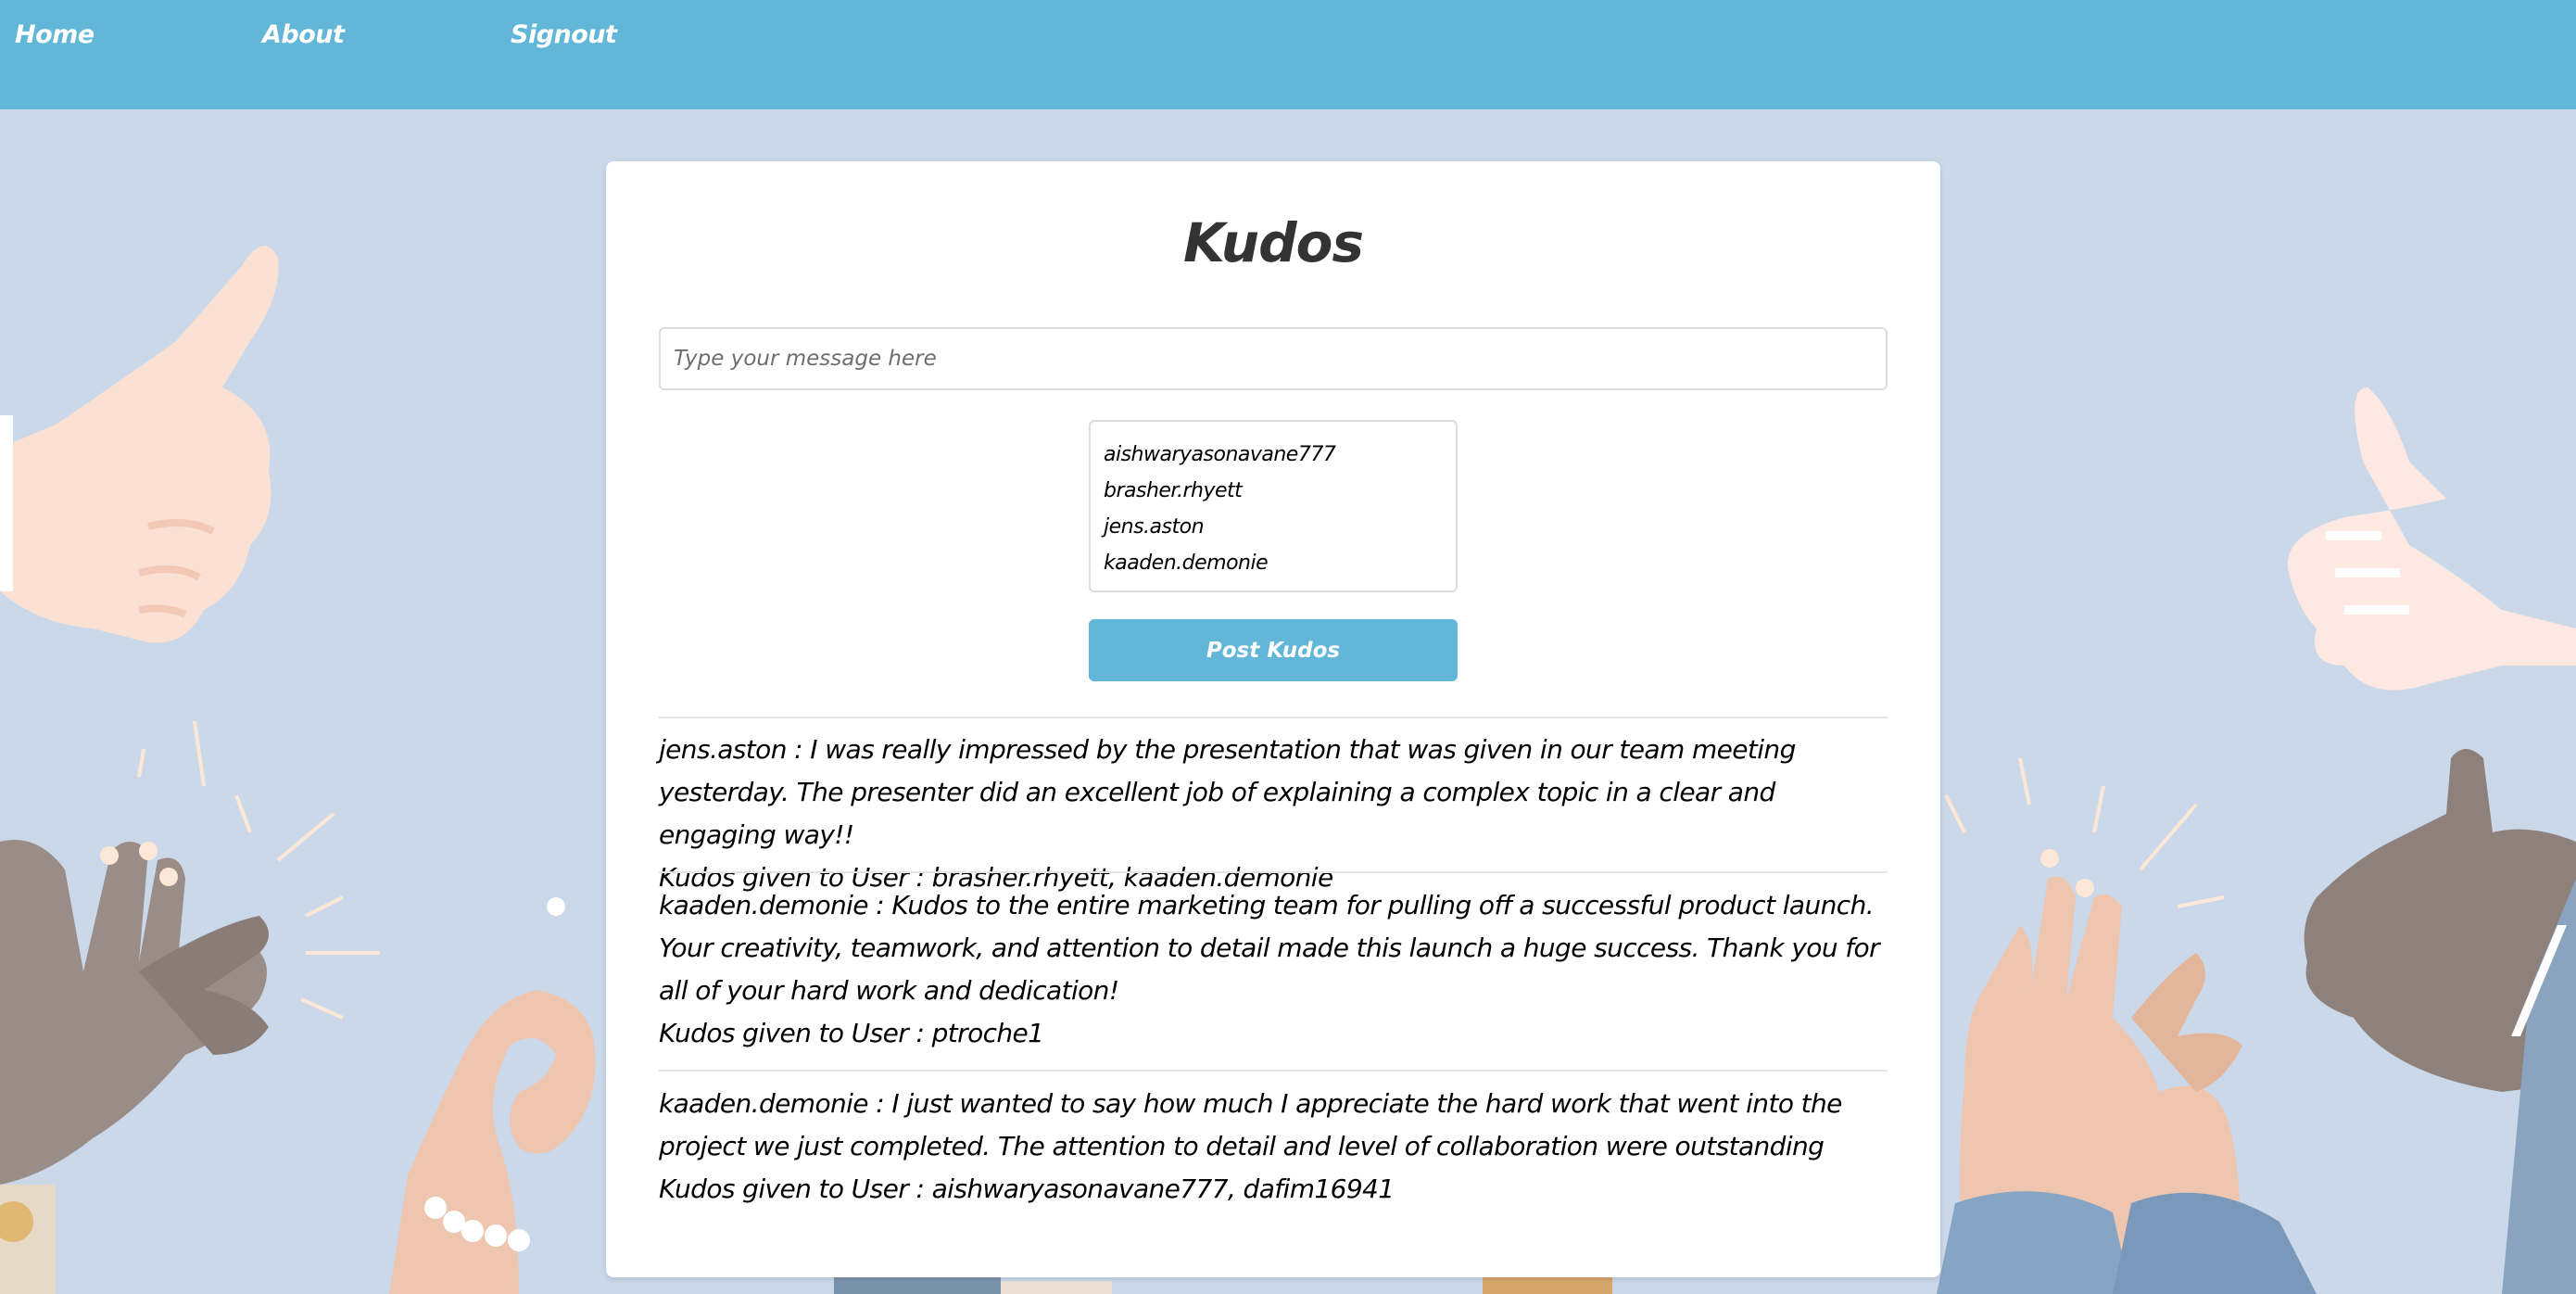  I want to click on message-input, so click(1273, 359).